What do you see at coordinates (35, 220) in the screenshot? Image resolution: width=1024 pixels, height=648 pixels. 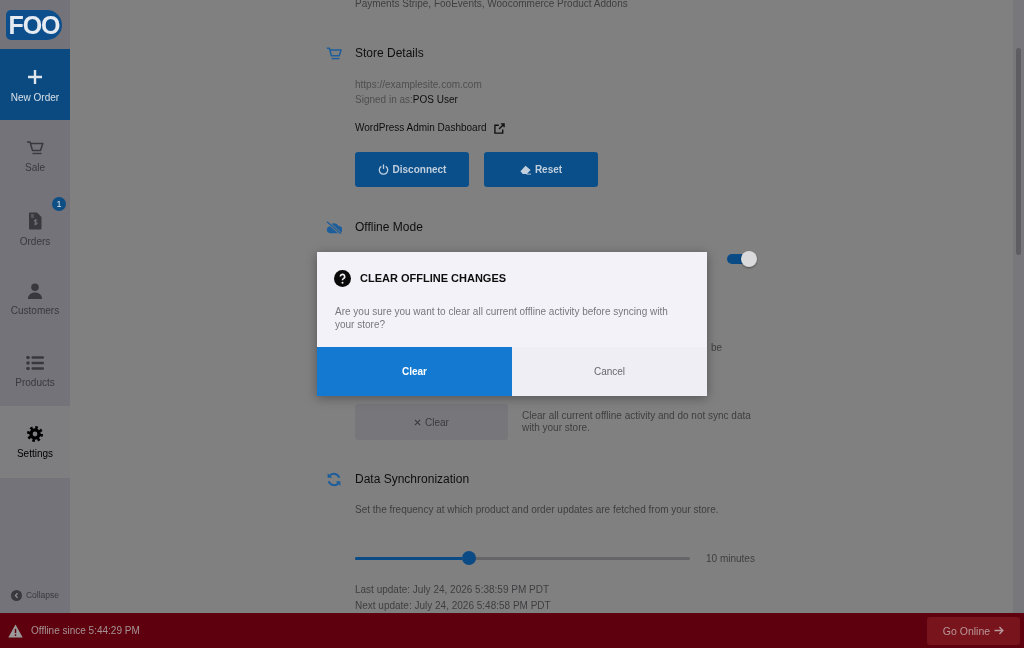 I see `document-icon` at bounding box center [35, 220].